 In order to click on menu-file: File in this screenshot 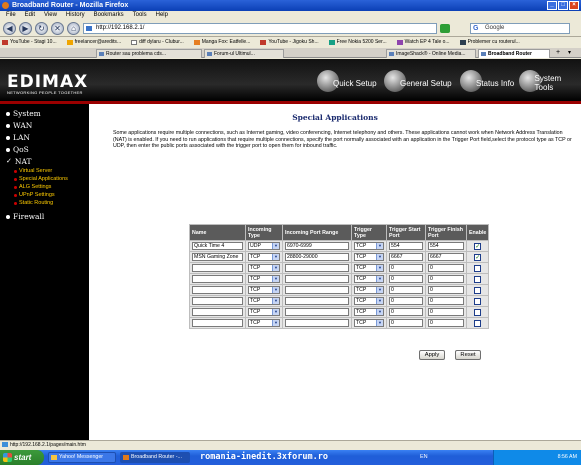, I will do `click(11, 15)`.